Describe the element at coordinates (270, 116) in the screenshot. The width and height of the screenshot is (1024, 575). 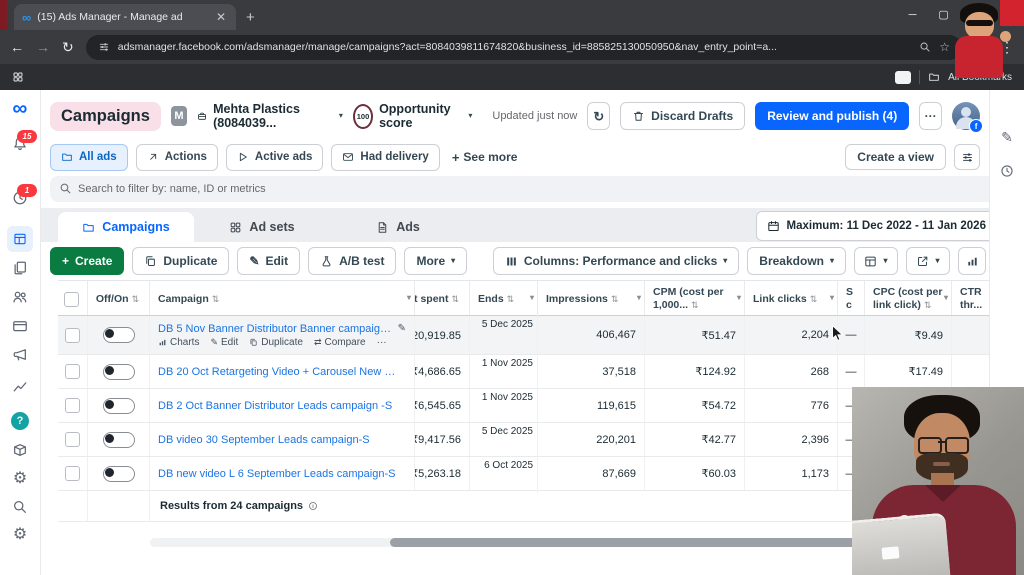
I see `account-selector: Mehta Plastics (8084039... ▾` at that location.